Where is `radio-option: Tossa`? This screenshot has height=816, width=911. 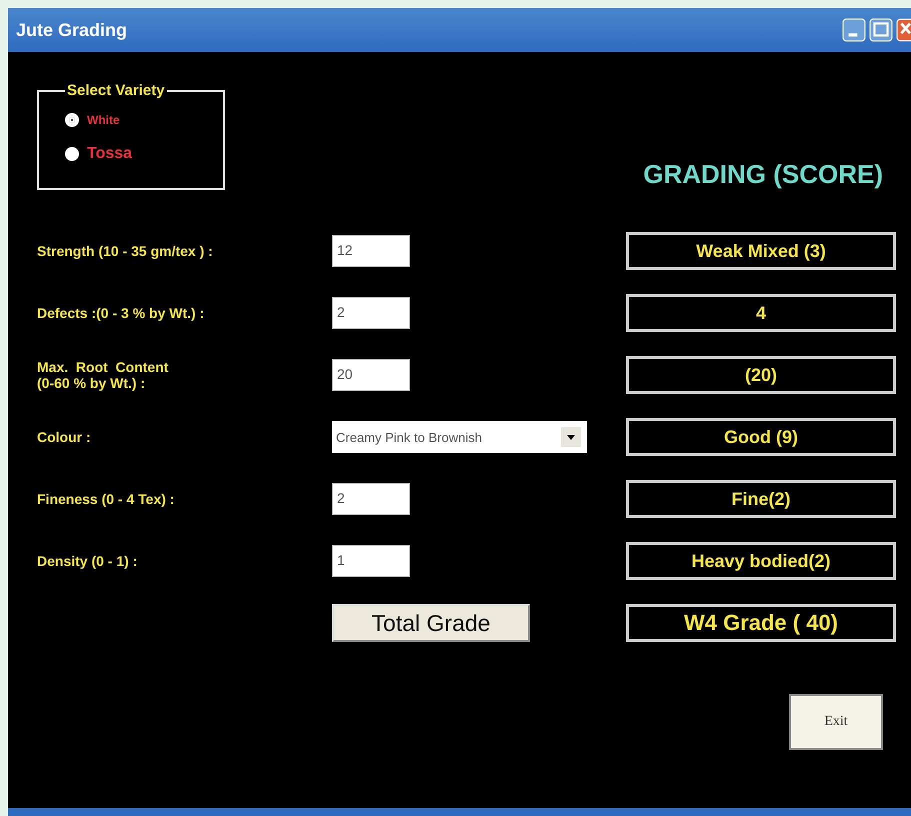
radio-option: Tossa is located at coordinates (144, 154).